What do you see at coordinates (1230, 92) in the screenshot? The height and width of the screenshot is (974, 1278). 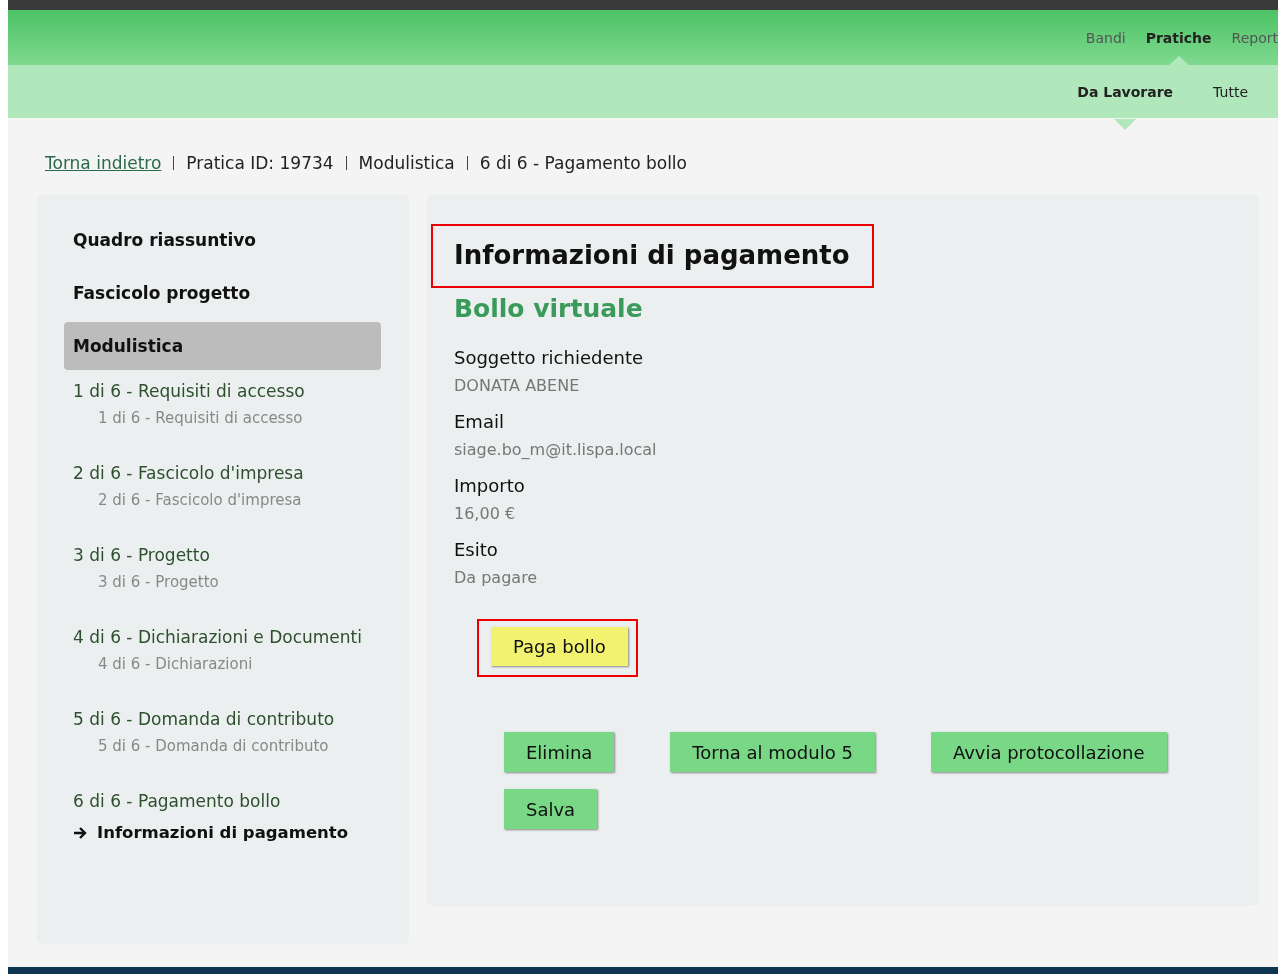 I see `subnav-tab: Tutte` at bounding box center [1230, 92].